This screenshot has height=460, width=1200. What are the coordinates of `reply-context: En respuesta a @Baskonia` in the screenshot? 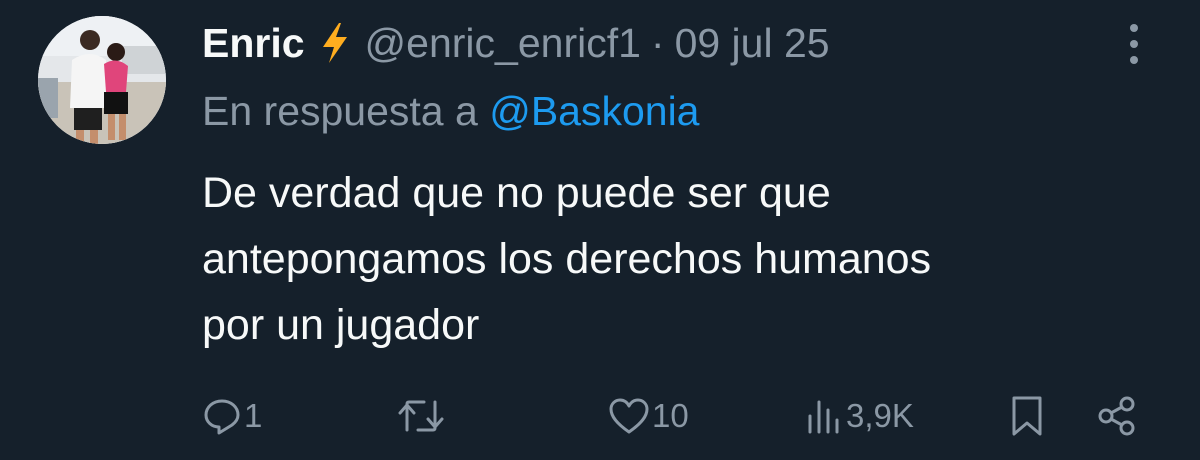 It's located at (451, 111).